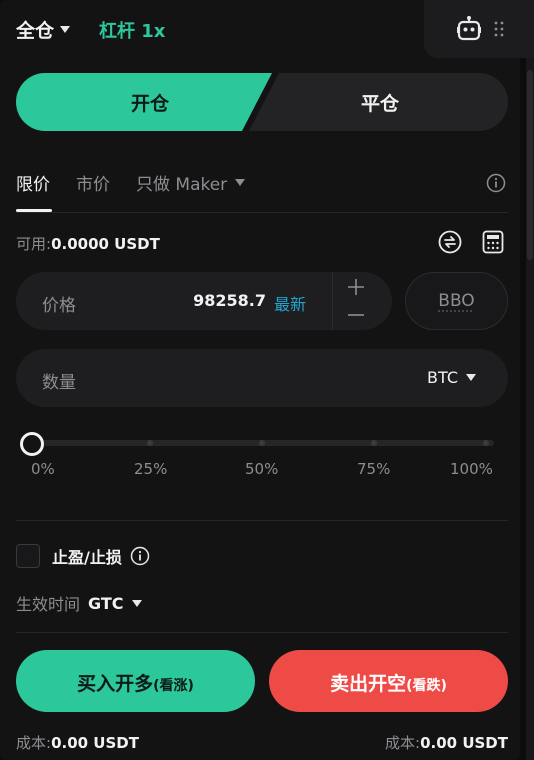 This screenshot has width=534, height=760. I want to click on robot-icon, so click(469, 29).